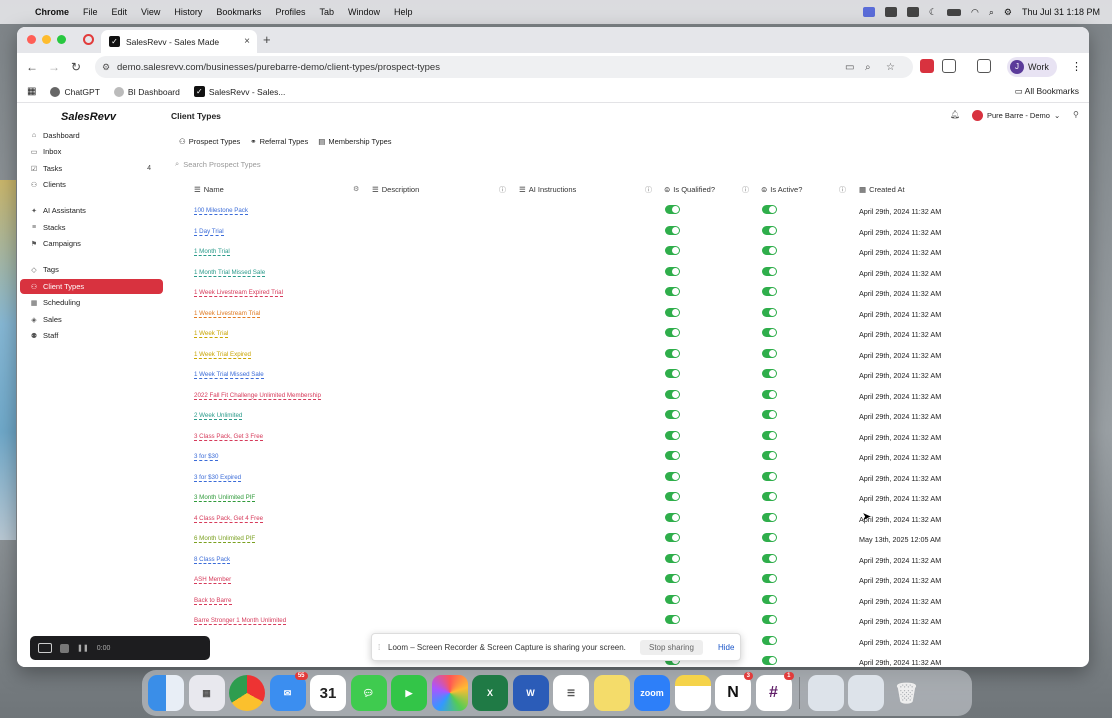  Describe the element at coordinates (238, 293) in the screenshot. I see `prospect-type-name: 1 Week Livestream Expired Trial` at that location.